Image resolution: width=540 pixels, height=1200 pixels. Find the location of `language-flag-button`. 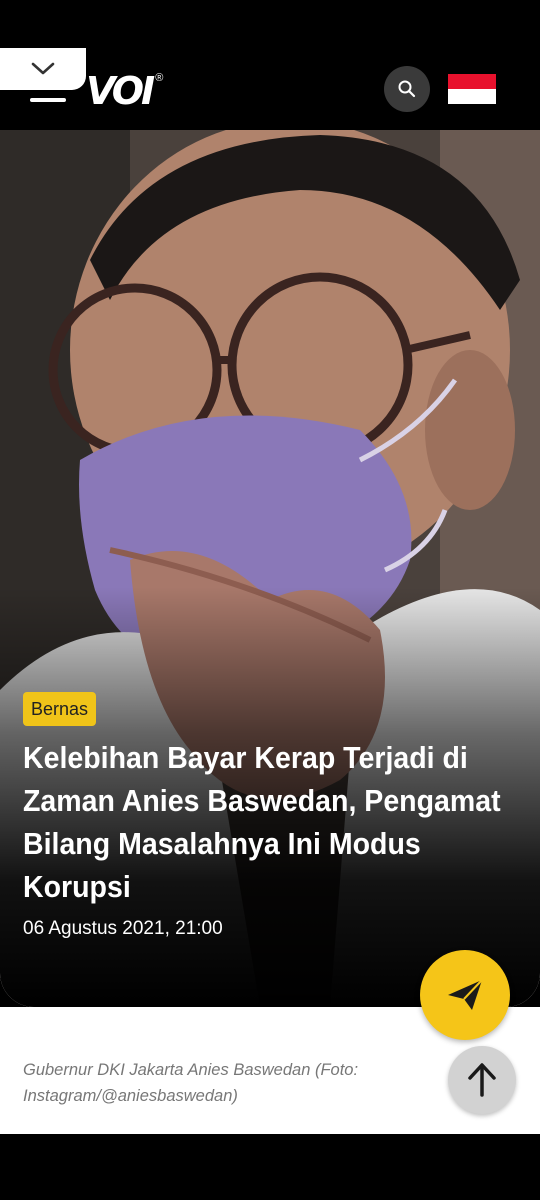

language-flag-button is located at coordinates (472, 89).